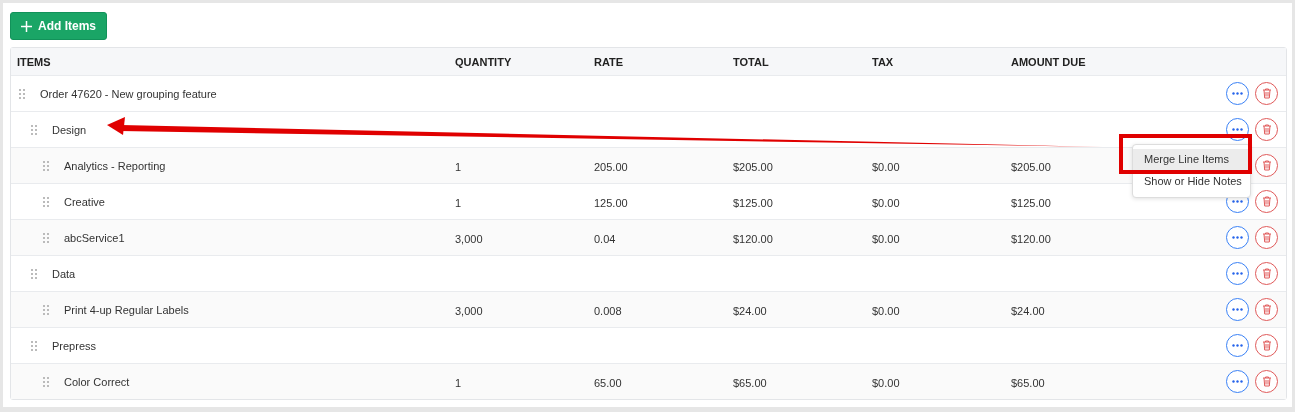  What do you see at coordinates (64, 273) in the screenshot?
I see `item-name: Data` at bounding box center [64, 273].